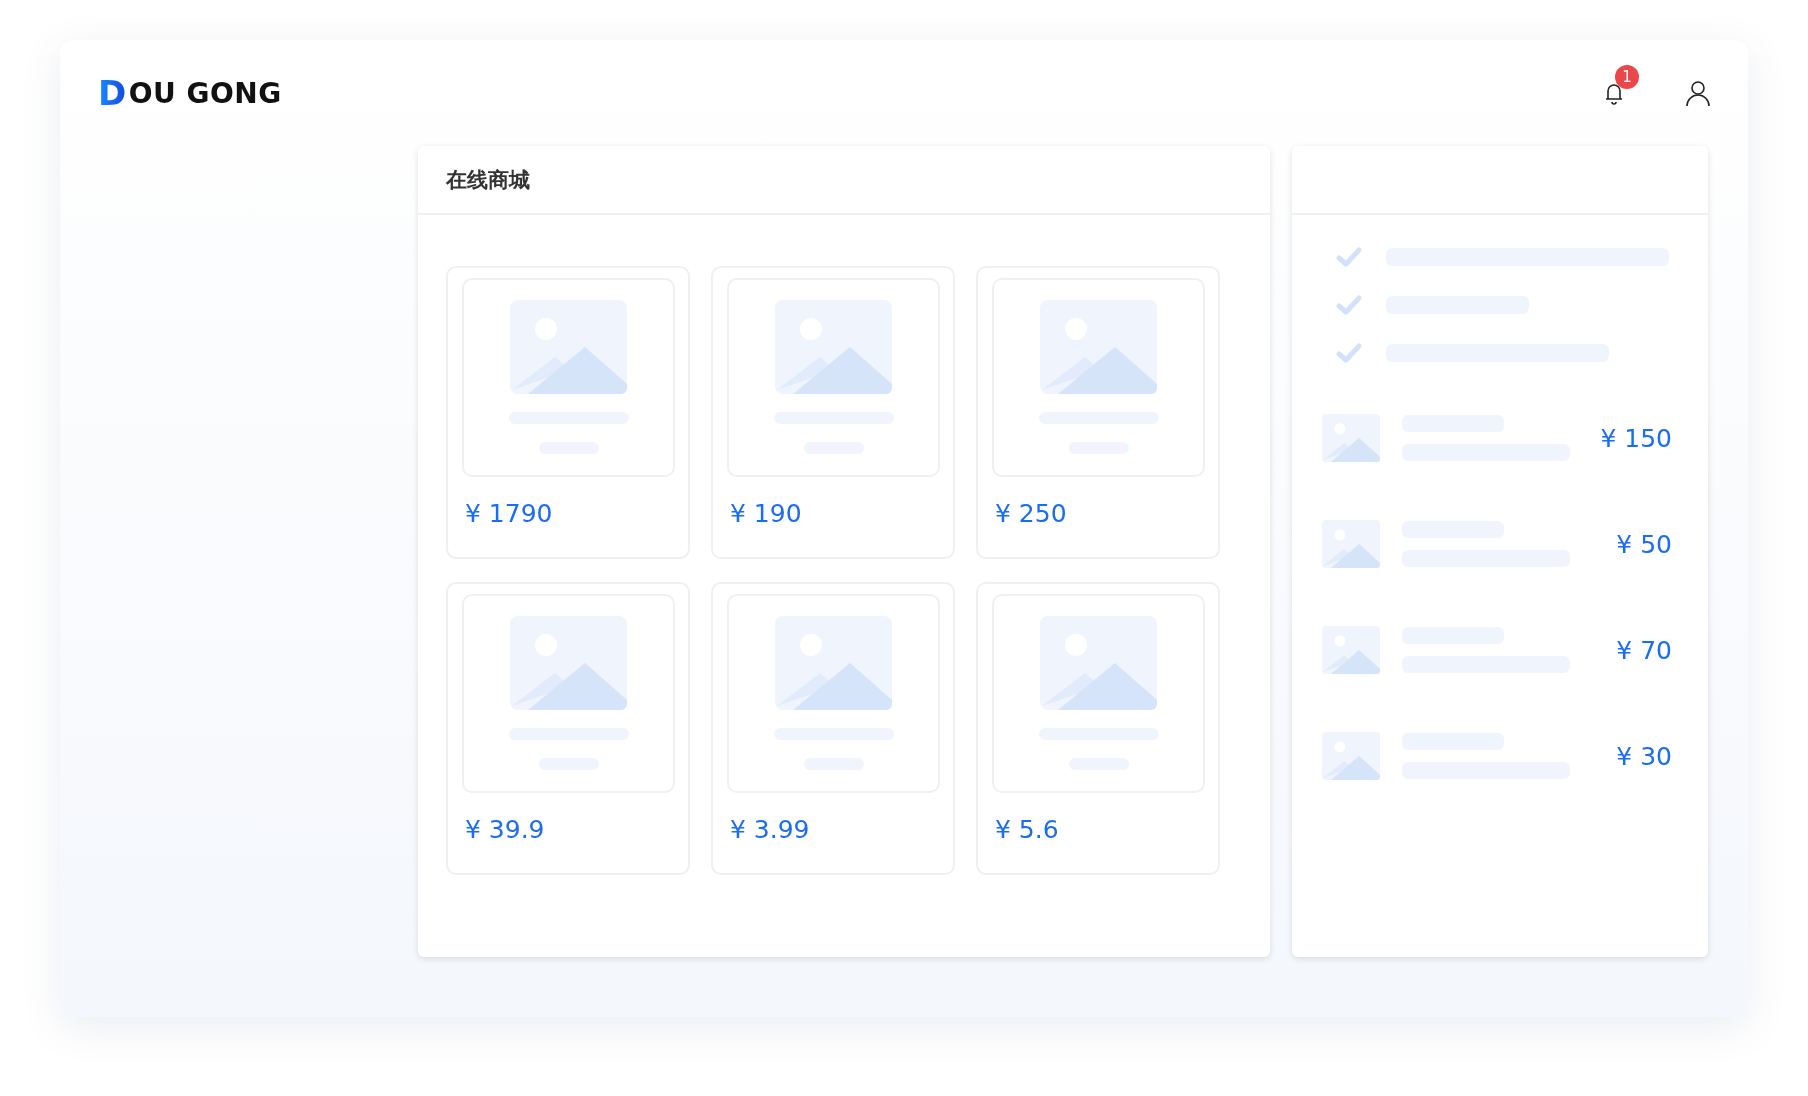 This screenshot has width=1808, height=1096. Describe the element at coordinates (833, 728) in the screenshot. I see `product-card: ¥ 3.99` at that location.